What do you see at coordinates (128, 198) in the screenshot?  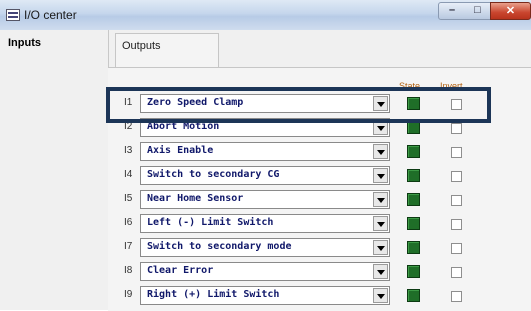 I see `input-number: I5` at bounding box center [128, 198].